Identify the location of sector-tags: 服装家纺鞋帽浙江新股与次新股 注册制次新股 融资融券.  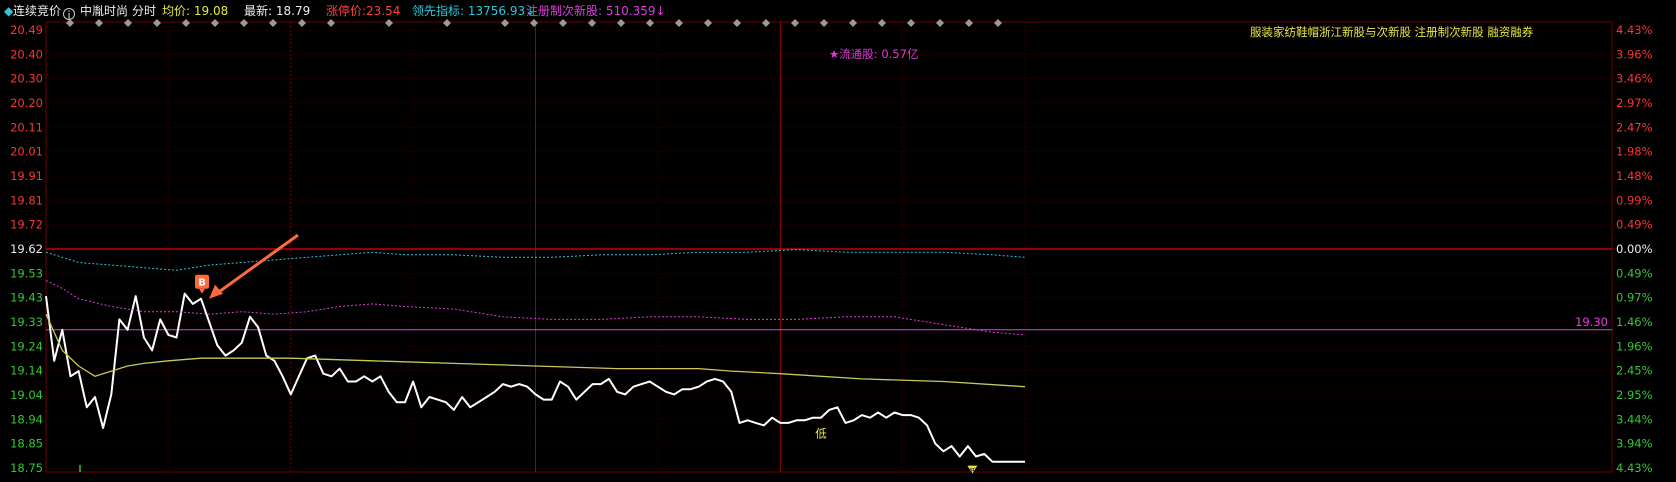
(1392, 32).